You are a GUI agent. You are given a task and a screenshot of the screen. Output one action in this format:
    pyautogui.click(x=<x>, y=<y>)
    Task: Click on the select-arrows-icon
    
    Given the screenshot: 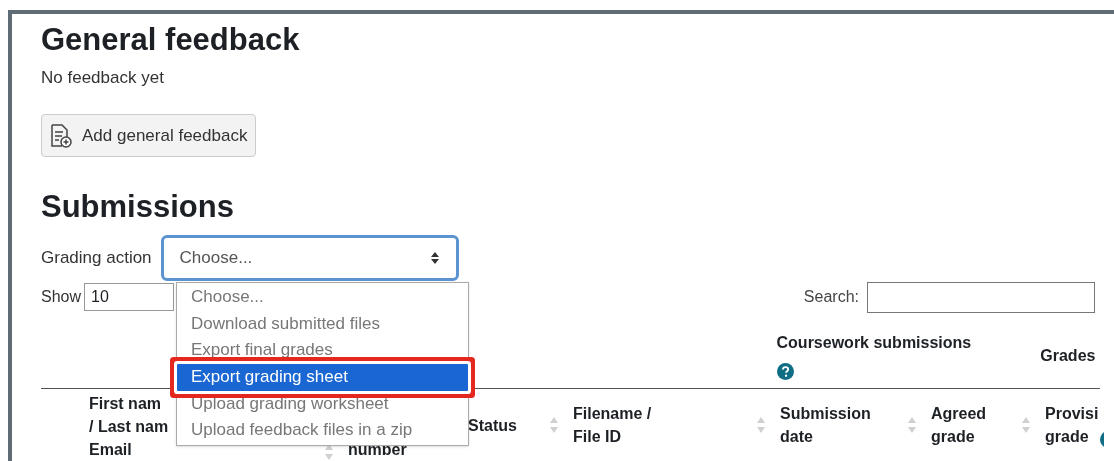 What is the action you would take?
    pyautogui.click(x=434, y=258)
    